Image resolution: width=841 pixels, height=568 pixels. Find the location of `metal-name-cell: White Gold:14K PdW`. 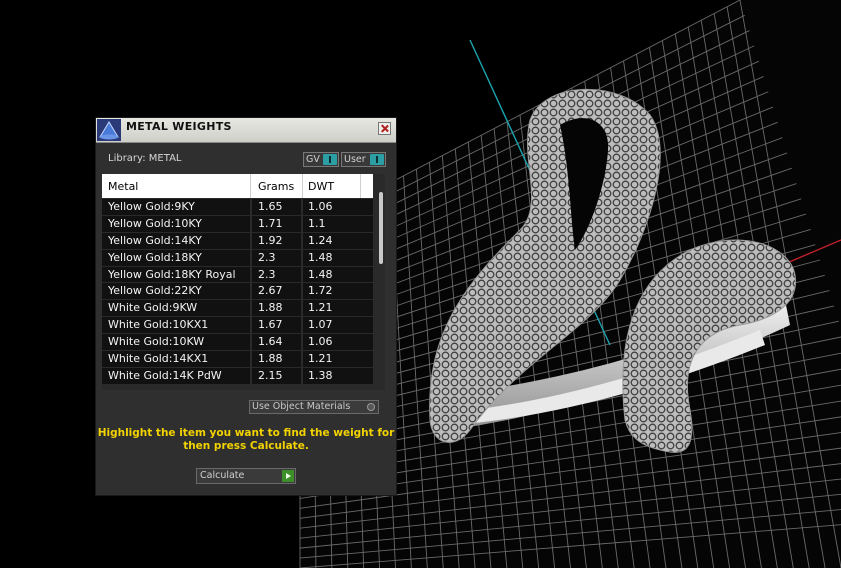

metal-name-cell: White Gold:14K PdW is located at coordinates (165, 375).